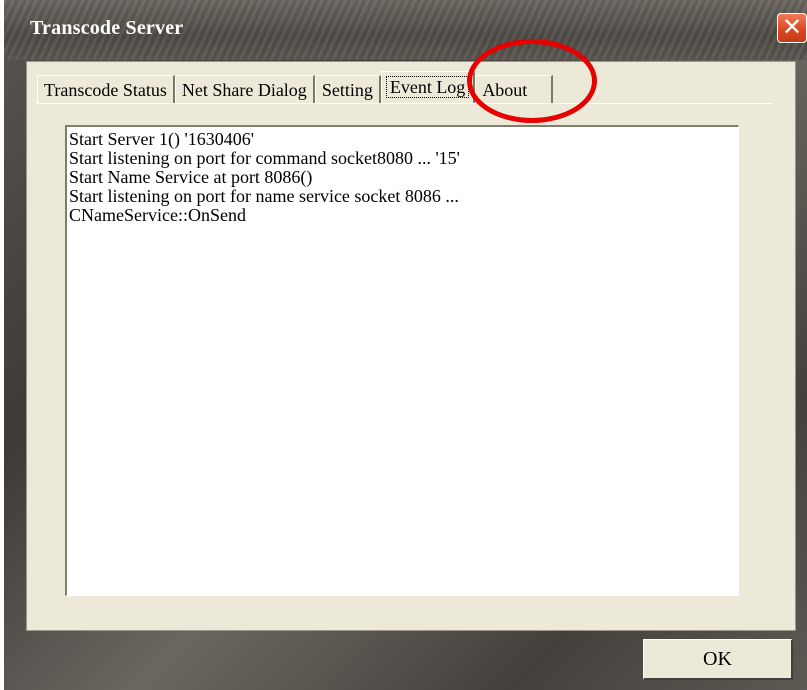 Image resolution: width=807 pixels, height=690 pixels. I want to click on tab-label: Transcode Status, so click(105, 90).